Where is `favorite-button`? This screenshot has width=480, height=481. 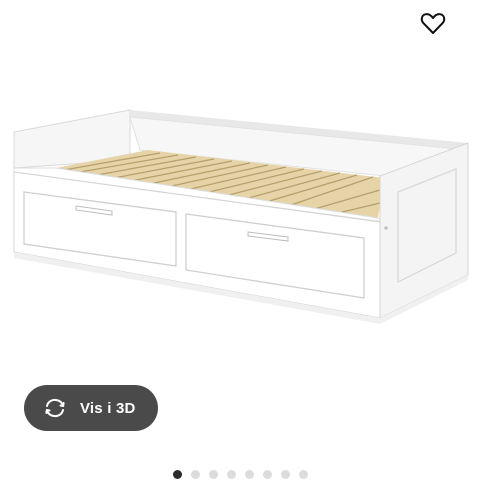 favorite-button is located at coordinates (433, 23).